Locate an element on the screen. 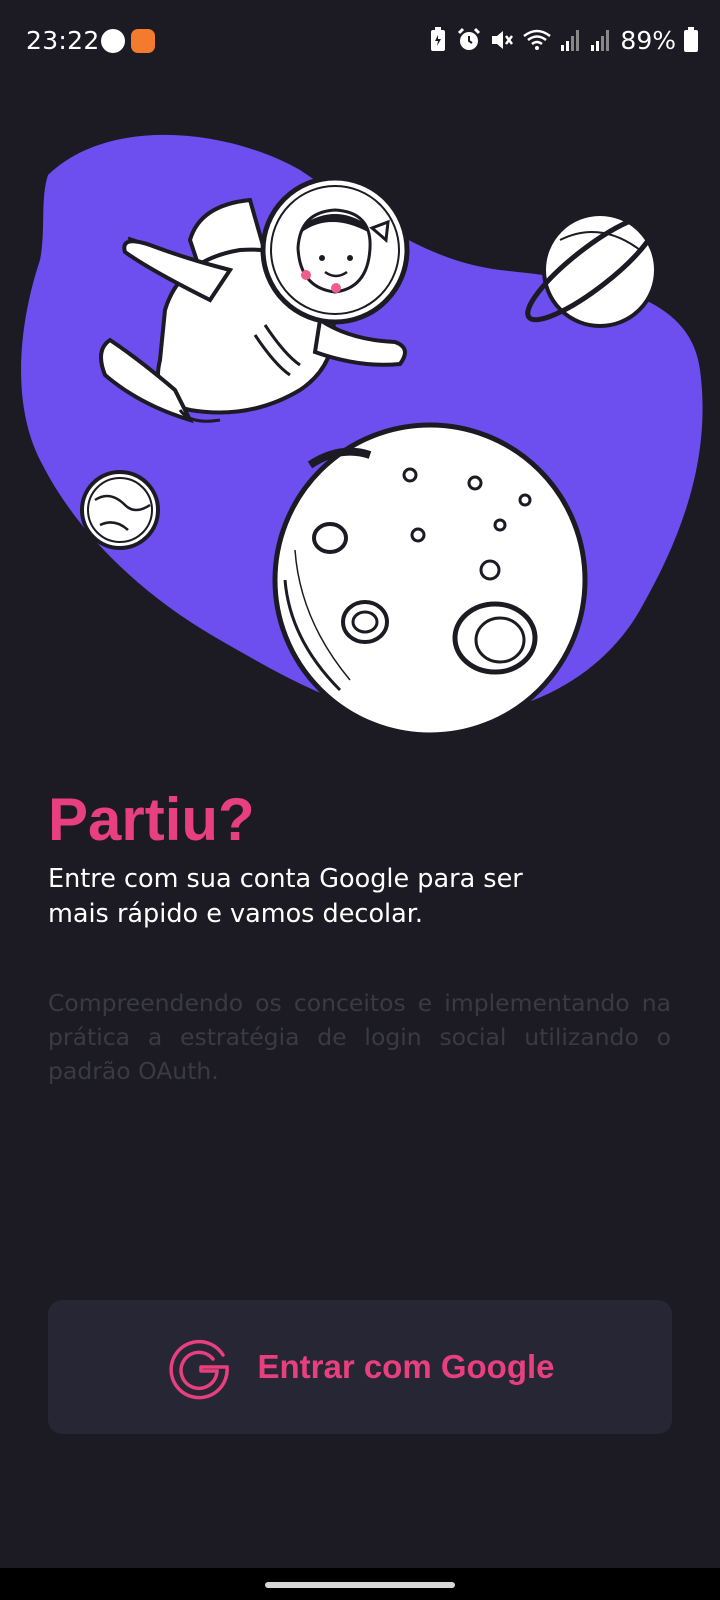 Image resolution: width=720 pixels, height=1600 pixels. battery-percentage: 89% is located at coordinates (648, 40).